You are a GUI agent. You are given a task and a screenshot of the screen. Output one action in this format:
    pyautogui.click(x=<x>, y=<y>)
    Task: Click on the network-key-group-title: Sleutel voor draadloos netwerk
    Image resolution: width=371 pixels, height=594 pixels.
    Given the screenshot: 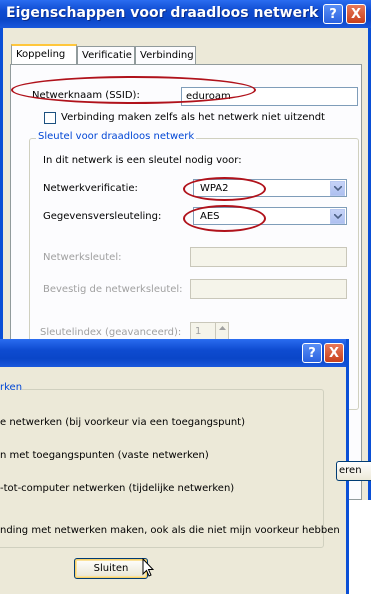 What is the action you would take?
    pyautogui.click(x=116, y=136)
    